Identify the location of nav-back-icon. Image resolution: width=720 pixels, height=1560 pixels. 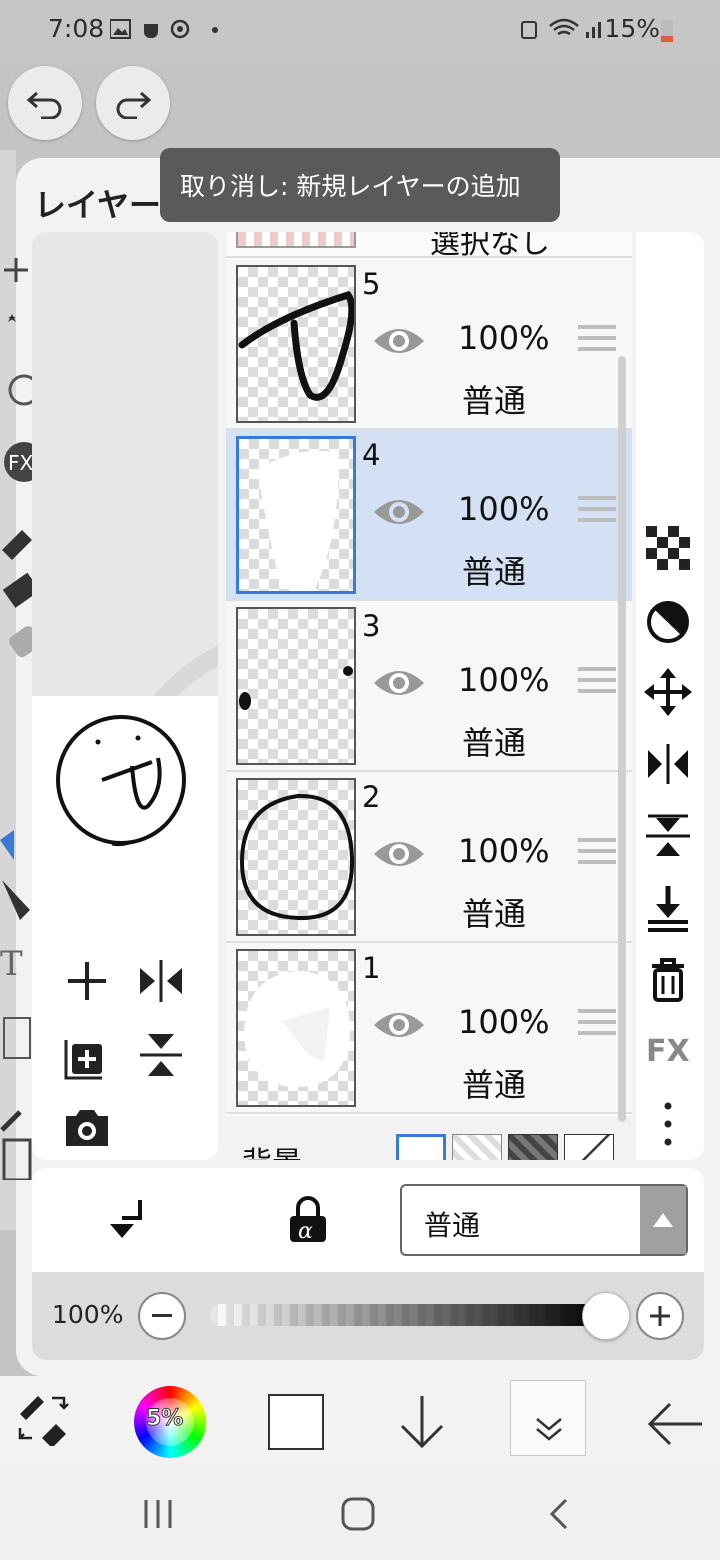
(559, 1514).